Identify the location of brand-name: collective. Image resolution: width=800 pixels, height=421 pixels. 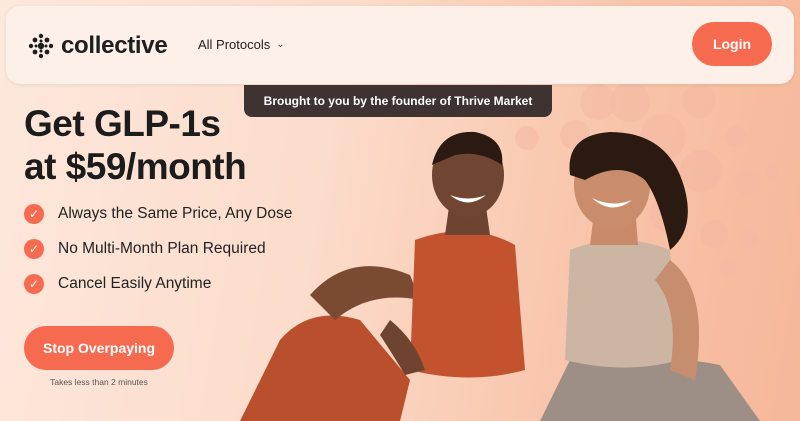
(114, 45).